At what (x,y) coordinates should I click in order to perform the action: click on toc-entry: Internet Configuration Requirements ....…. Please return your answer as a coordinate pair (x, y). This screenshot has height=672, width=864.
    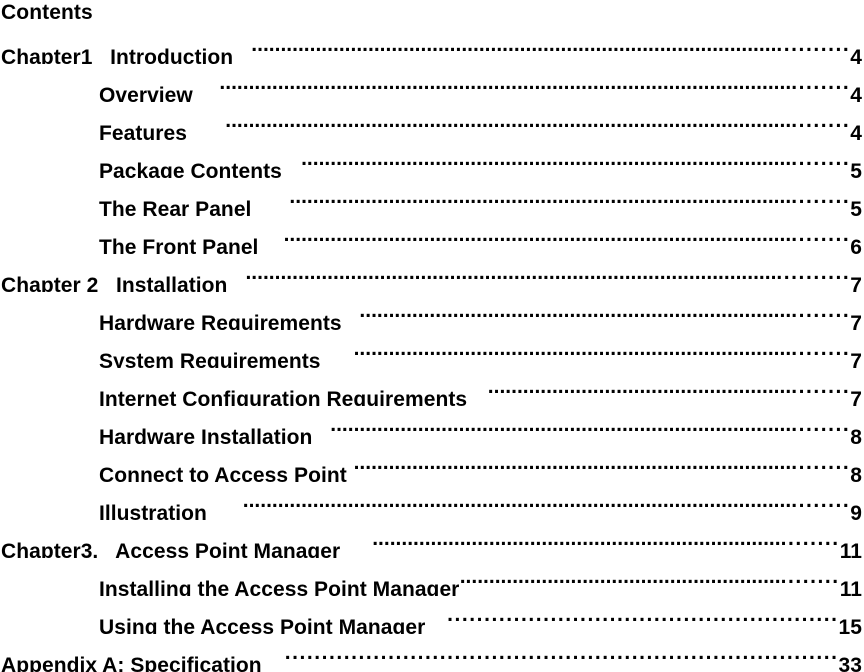
    Looking at the image, I should click on (432, 387).